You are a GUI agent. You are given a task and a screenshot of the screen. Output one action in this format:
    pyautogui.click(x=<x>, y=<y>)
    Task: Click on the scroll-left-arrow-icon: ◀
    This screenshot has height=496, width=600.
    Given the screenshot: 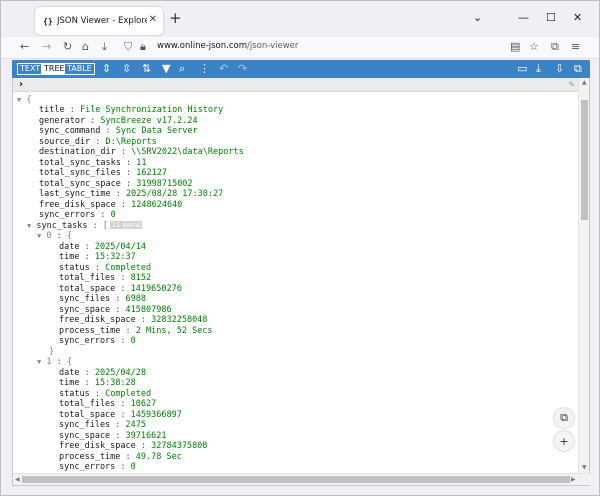 What is the action you would take?
    pyautogui.click(x=17, y=479)
    